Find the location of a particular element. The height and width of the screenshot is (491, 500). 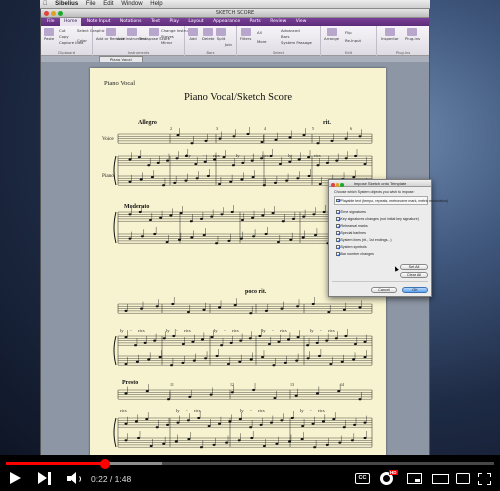

close-dialog-icon is located at coordinates (333, 185).